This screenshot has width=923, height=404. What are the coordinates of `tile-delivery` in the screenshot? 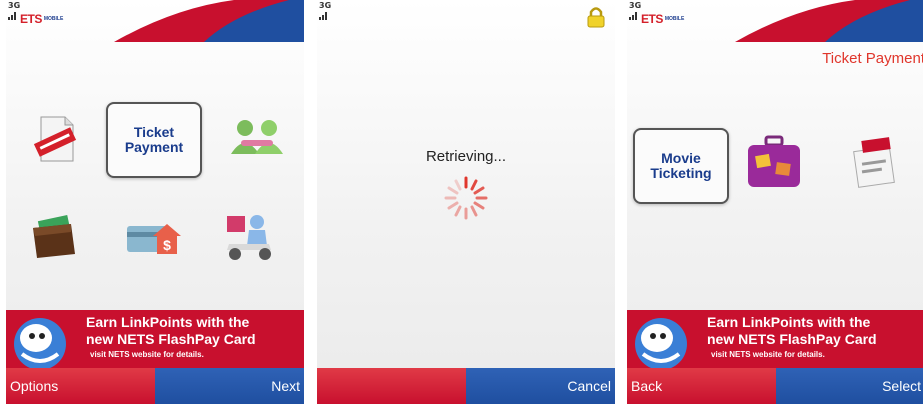 It's located at (249, 237).